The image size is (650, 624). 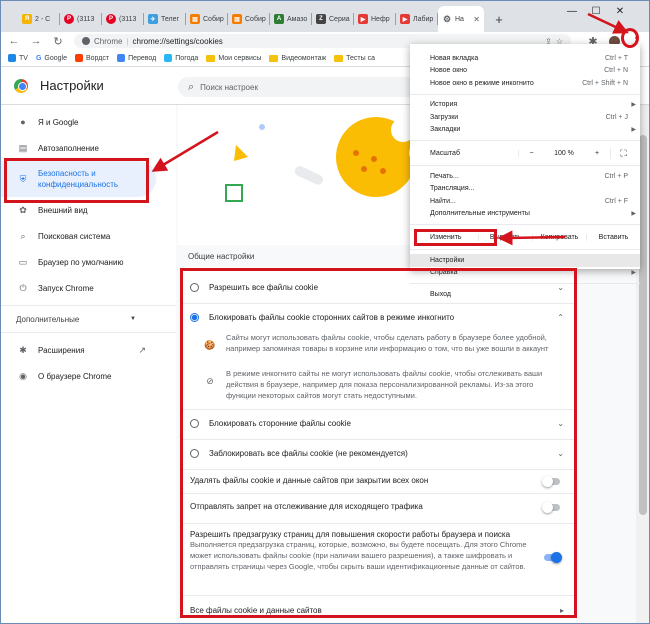 What do you see at coordinates (88, 376) in the screenshot?
I see `sidebar-item-about: ◉ О браузере Chrome` at bounding box center [88, 376].